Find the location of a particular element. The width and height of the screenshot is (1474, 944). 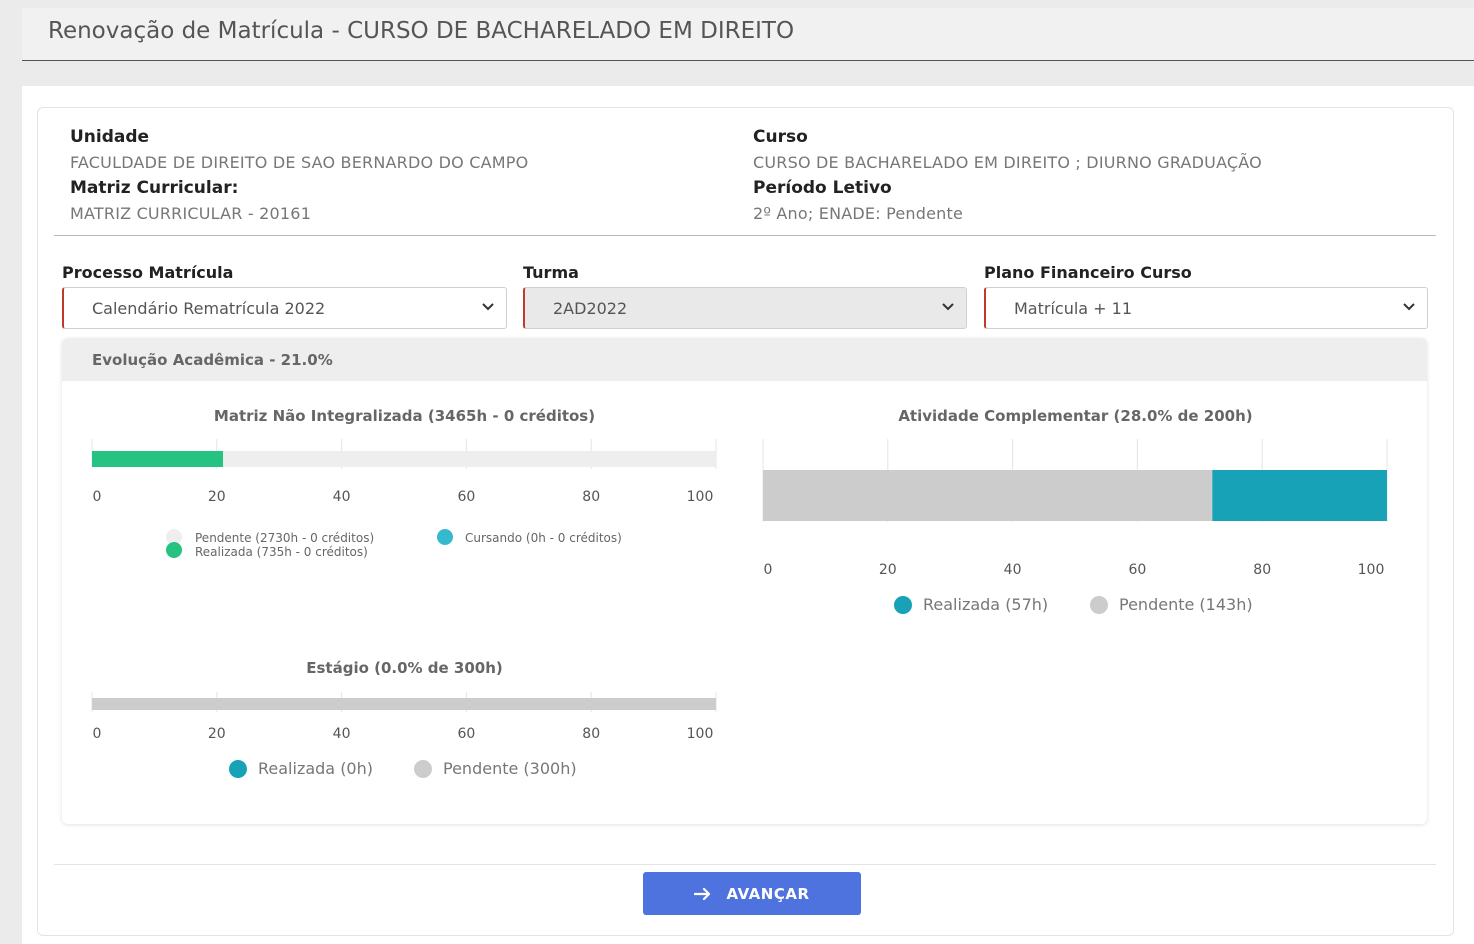

periodo-label: Período Letivo is located at coordinates (822, 188).